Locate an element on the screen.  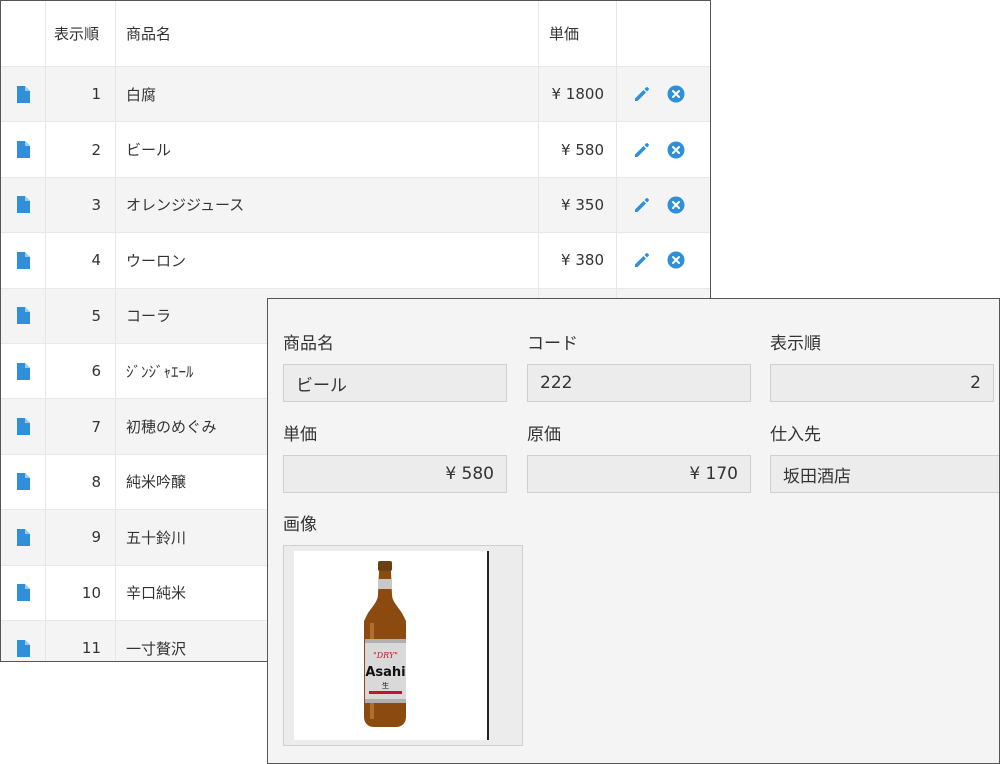
unit-price-label: 単価 is located at coordinates (300, 435).